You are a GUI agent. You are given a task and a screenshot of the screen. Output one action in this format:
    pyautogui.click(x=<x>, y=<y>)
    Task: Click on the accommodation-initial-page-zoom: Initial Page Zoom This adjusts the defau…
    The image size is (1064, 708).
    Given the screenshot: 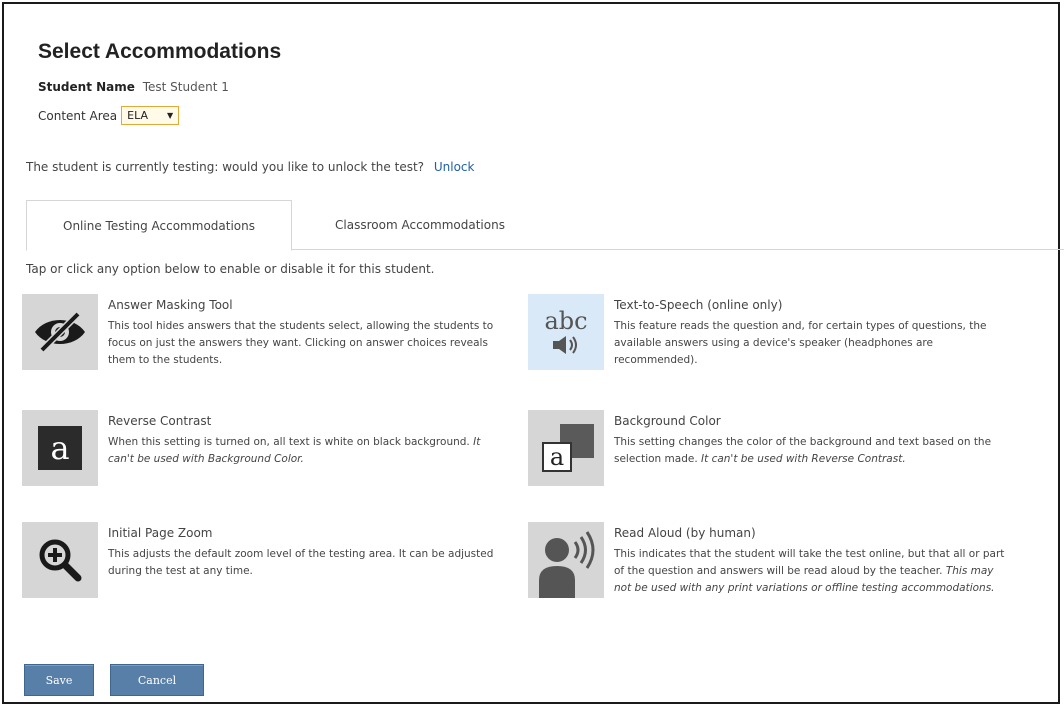 What is the action you would take?
    pyautogui.click(x=262, y=569)
    